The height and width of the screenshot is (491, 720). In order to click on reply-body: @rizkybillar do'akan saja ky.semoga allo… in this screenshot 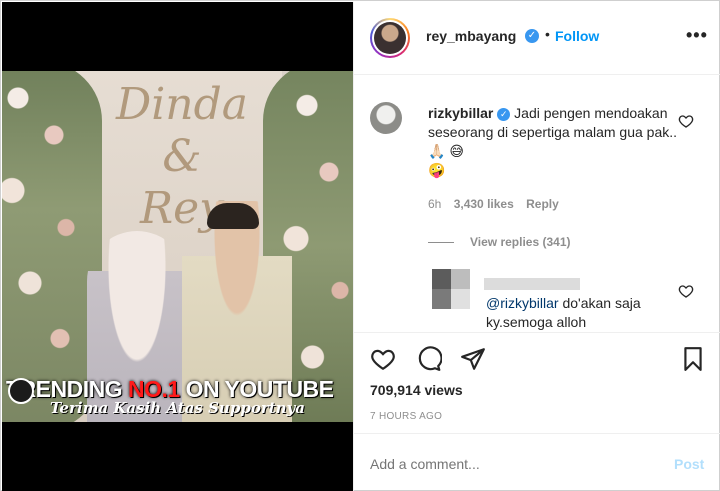, I will do `click(586, 313)`.